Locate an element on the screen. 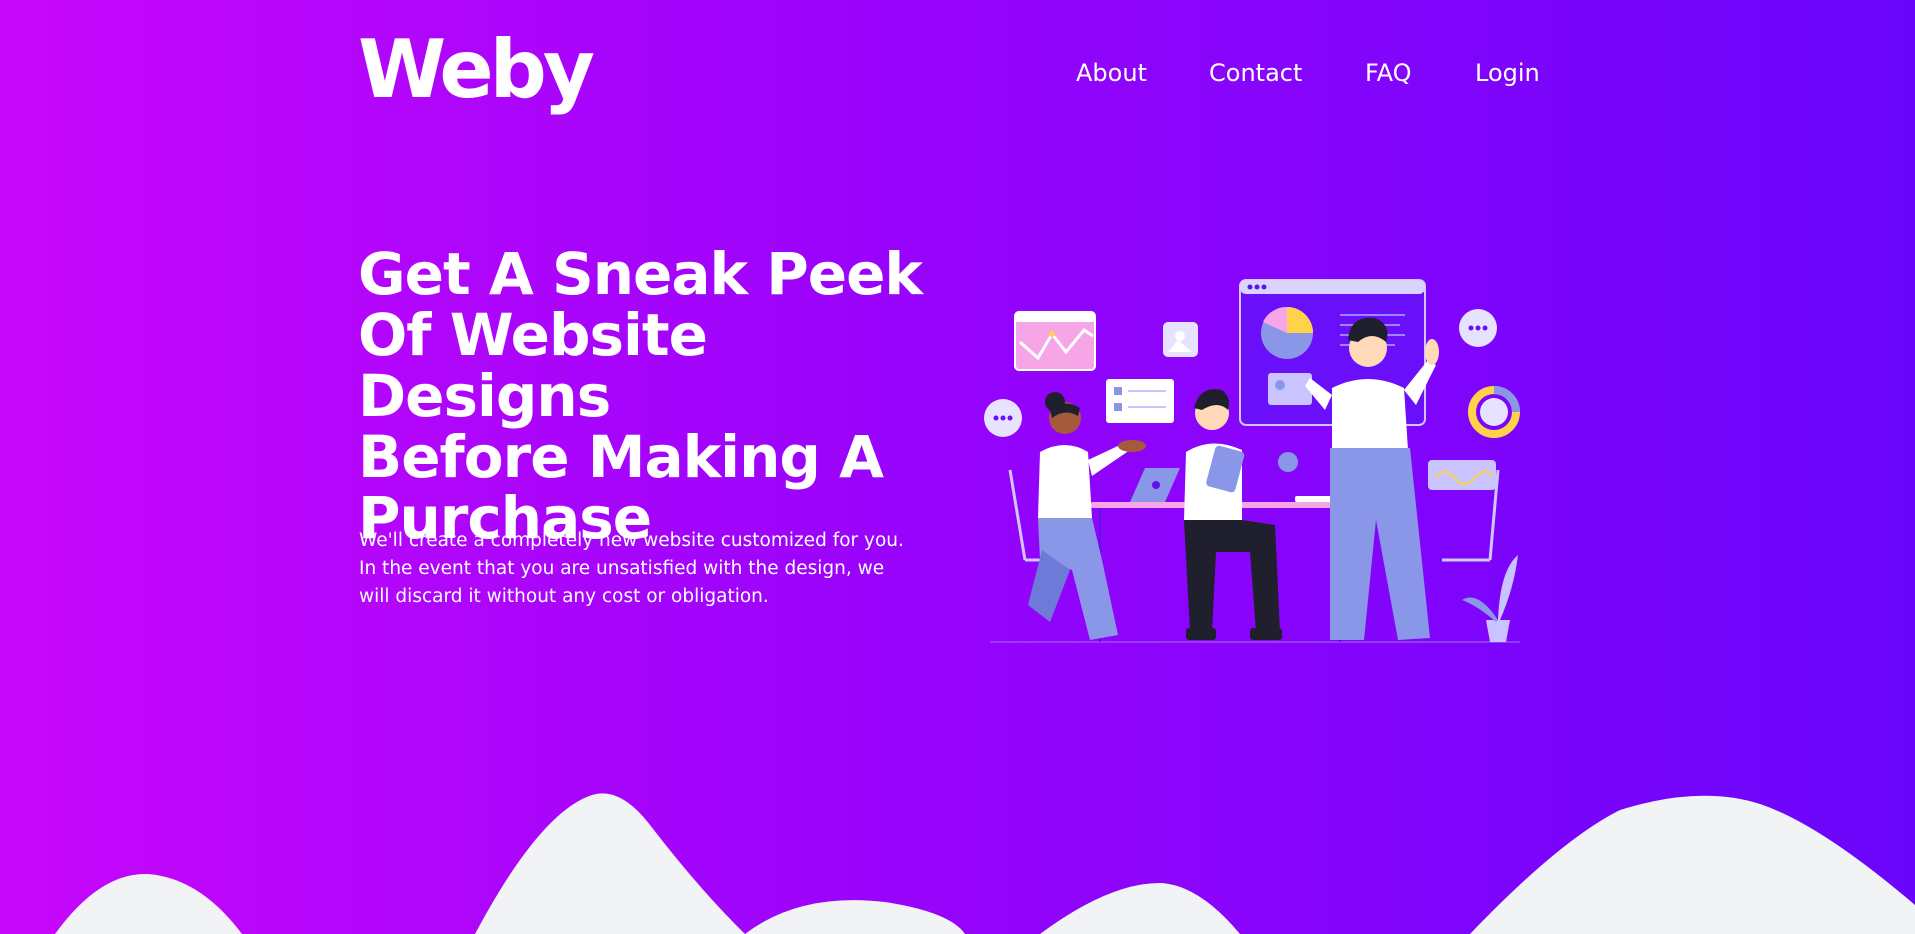 This screenshot has height=934, width=1915. person-man-seated is located at coordinates (1241, 514).